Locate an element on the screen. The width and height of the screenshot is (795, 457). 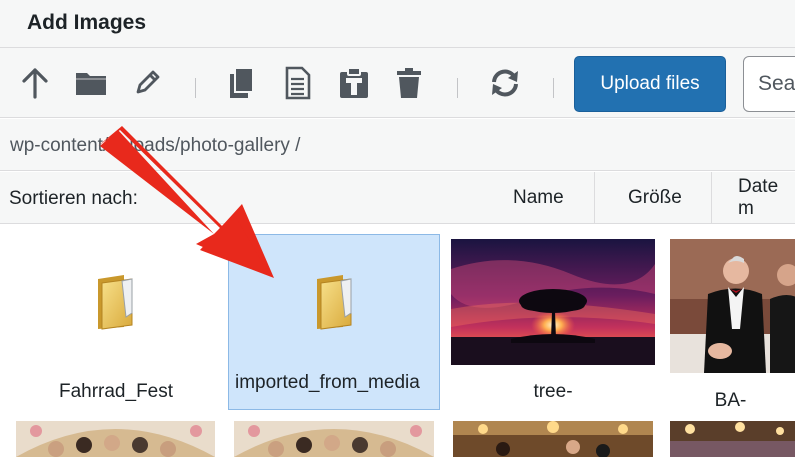
sort-by-size: Größe is located at coordinates (655, 198).